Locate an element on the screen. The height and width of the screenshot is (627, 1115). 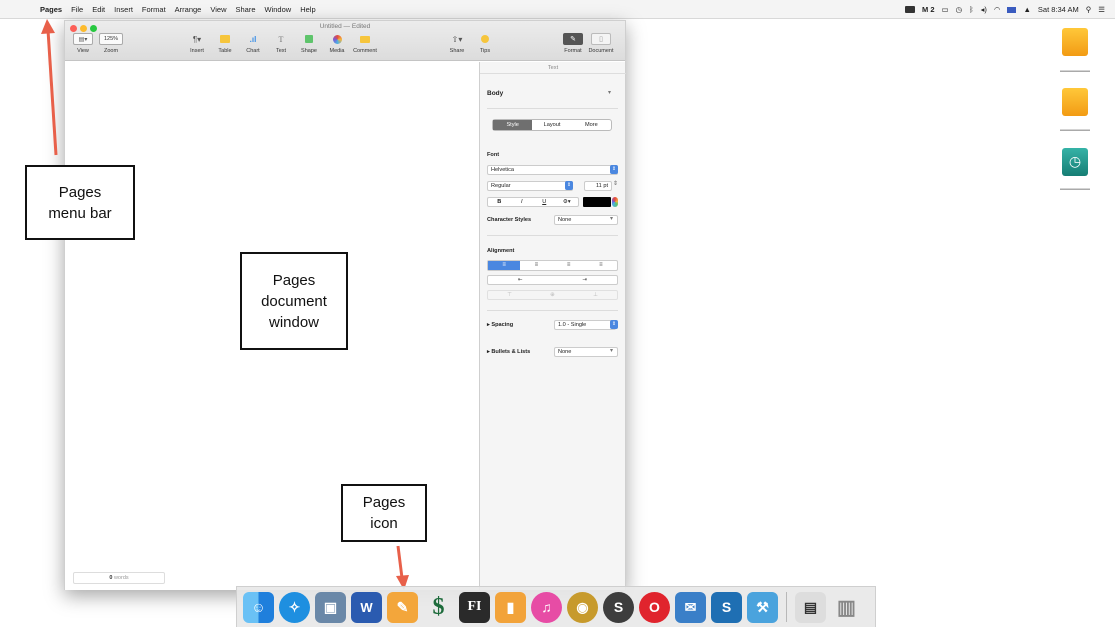
safari-icon: ✧ is located at coordinates (294, 607).